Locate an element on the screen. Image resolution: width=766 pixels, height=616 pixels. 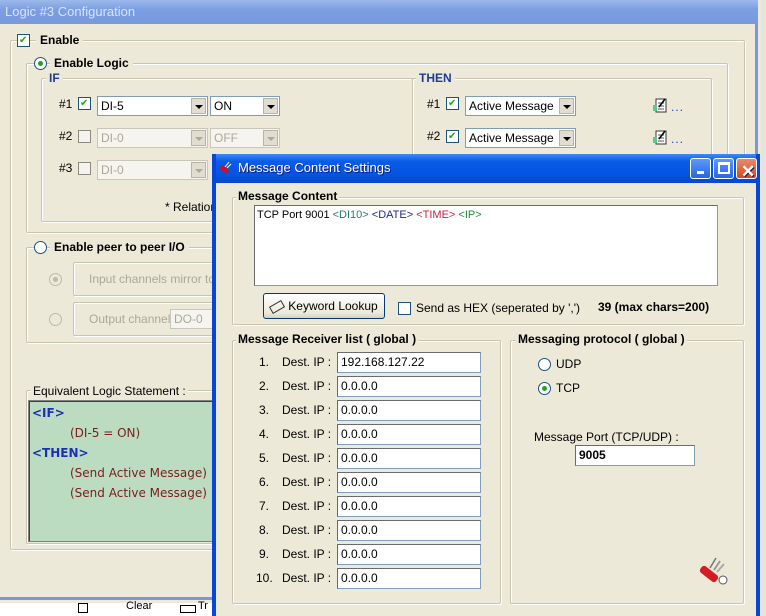
message-segment: <DI10> is located at coordinates (350, 215).